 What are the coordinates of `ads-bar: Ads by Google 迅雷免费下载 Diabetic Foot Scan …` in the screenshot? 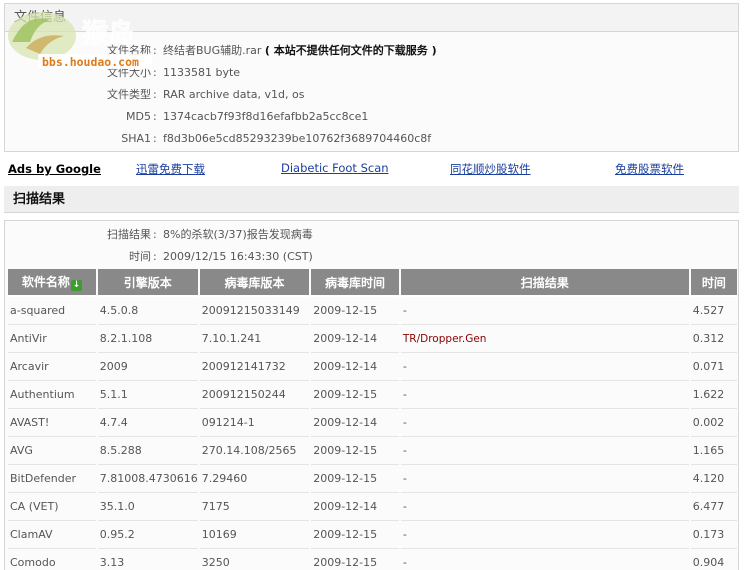 It's located at (372, 169).